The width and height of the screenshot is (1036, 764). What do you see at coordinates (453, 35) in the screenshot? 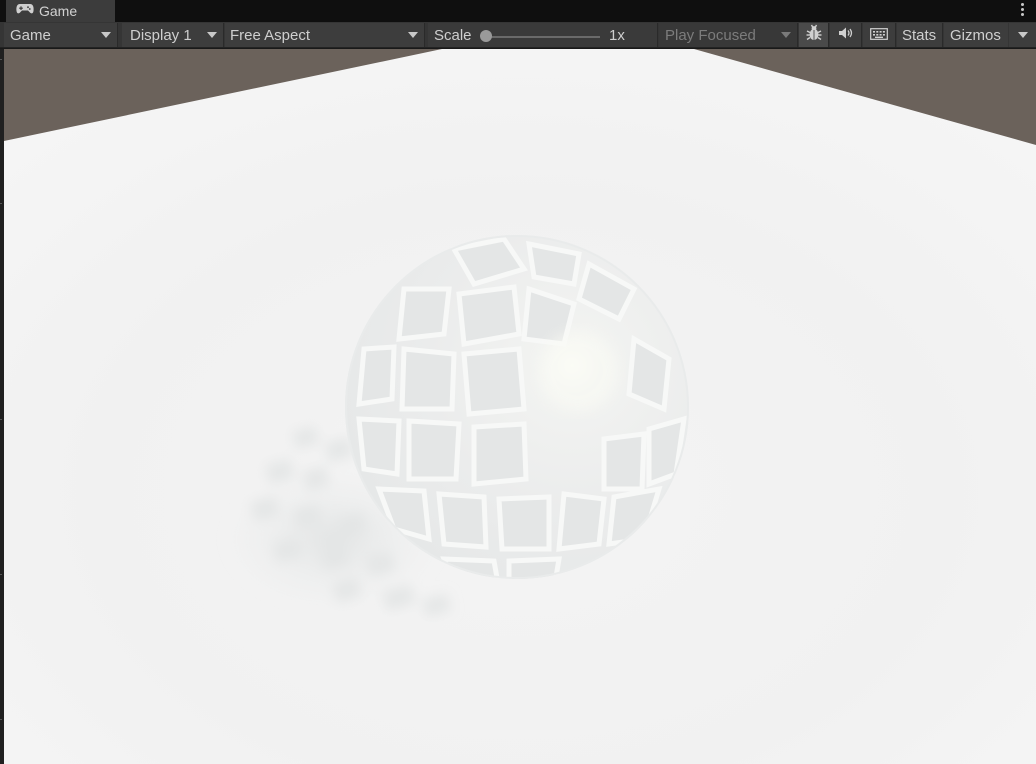
I see `scale-label: Scale` at bounding box center [453, 35].